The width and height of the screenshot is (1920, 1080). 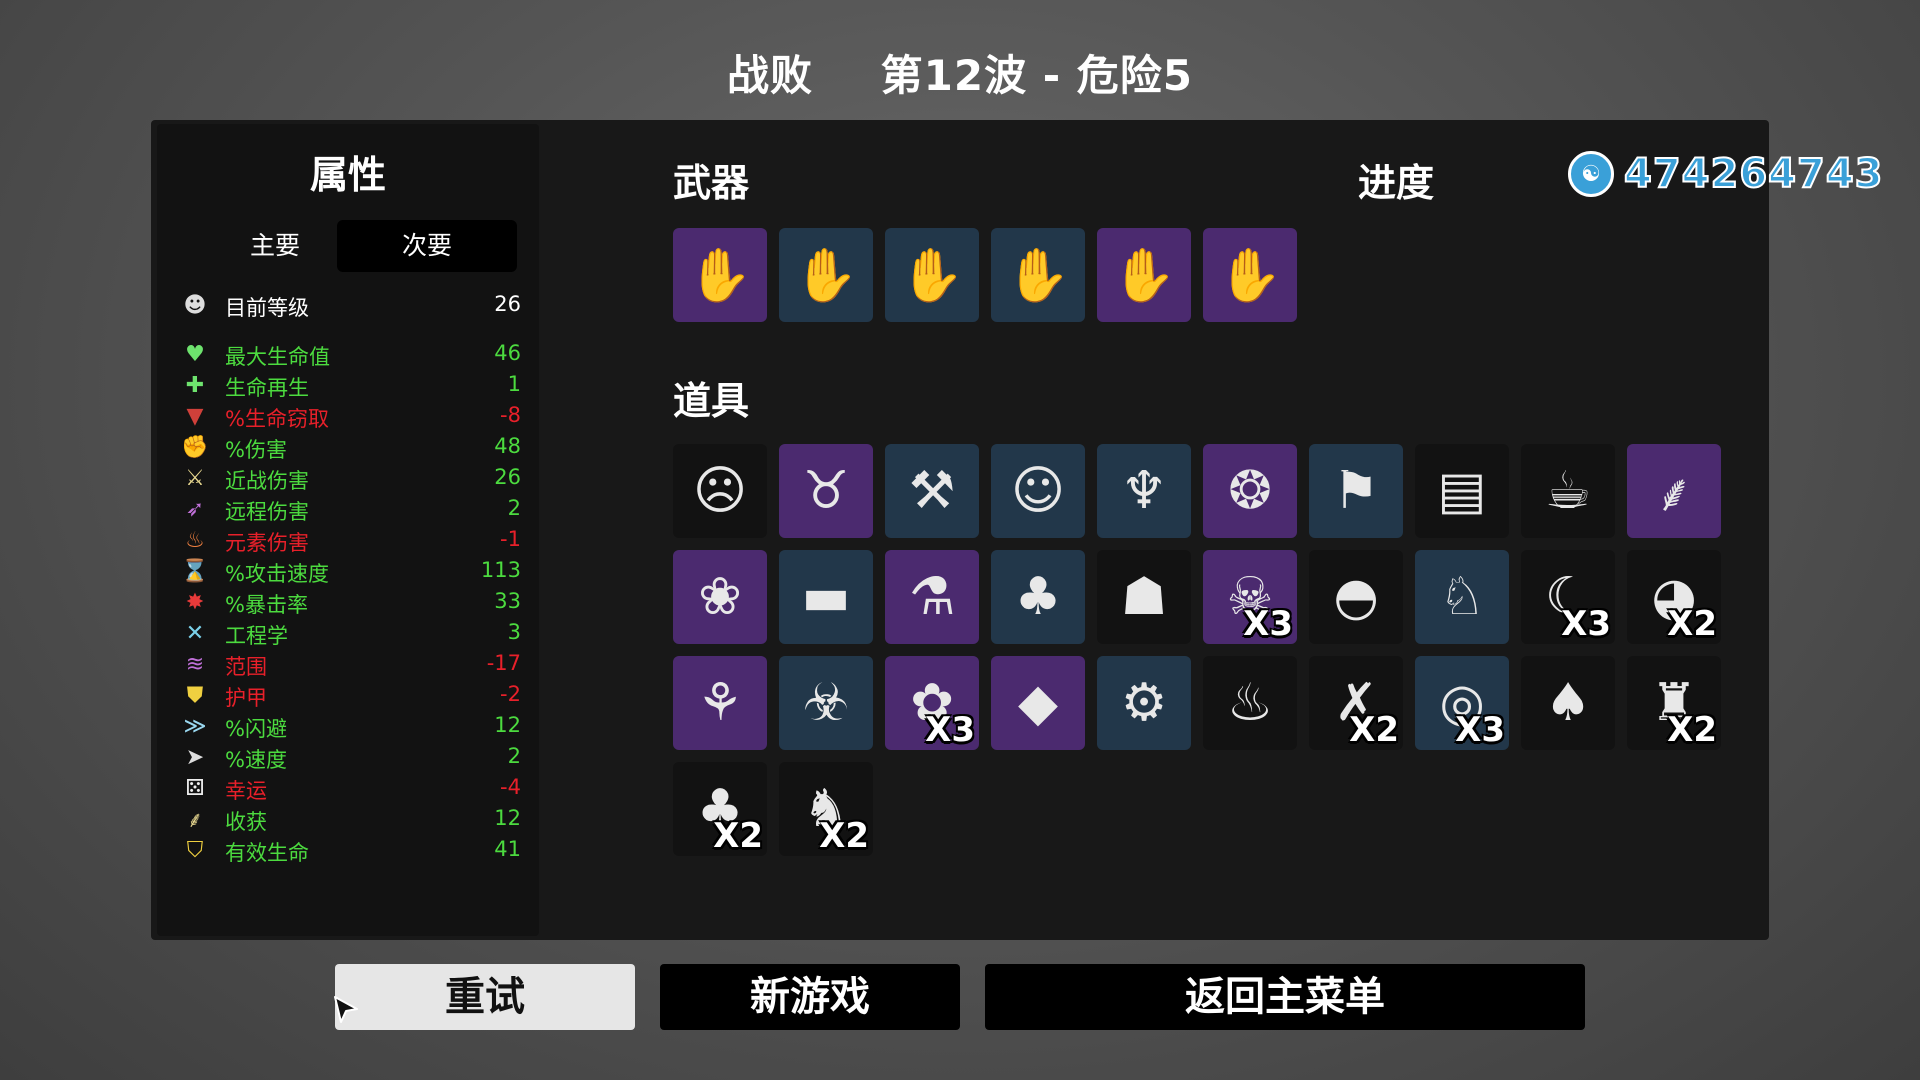 What do you see at coordinates (1568, 597) in the screenshot?
I see `item-slot: ☾ X3` at bounding box center [1568, 597].